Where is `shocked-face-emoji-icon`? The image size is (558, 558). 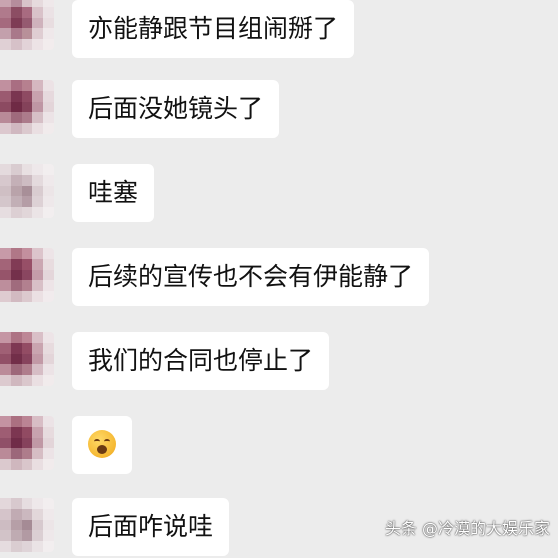 shocked-face-emoji-icon is located at coordinates (102, 444).